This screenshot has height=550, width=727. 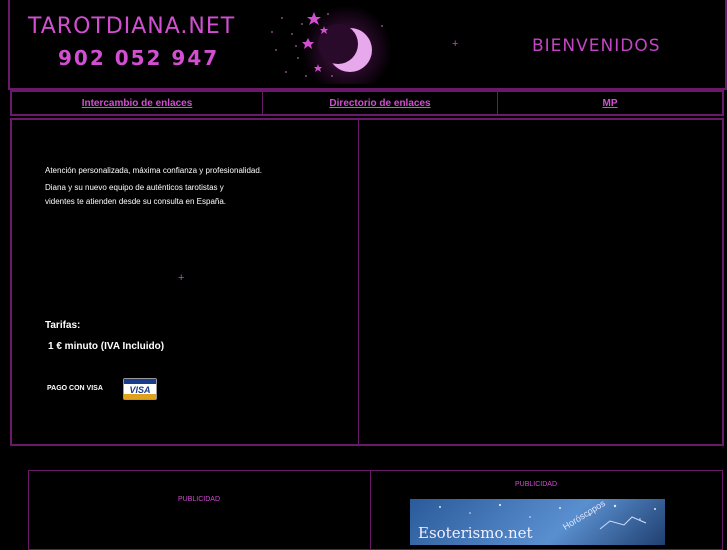 I want to click on nav-link-link-exchange: Intercambio de enlaces, so click(x=137, y=103).